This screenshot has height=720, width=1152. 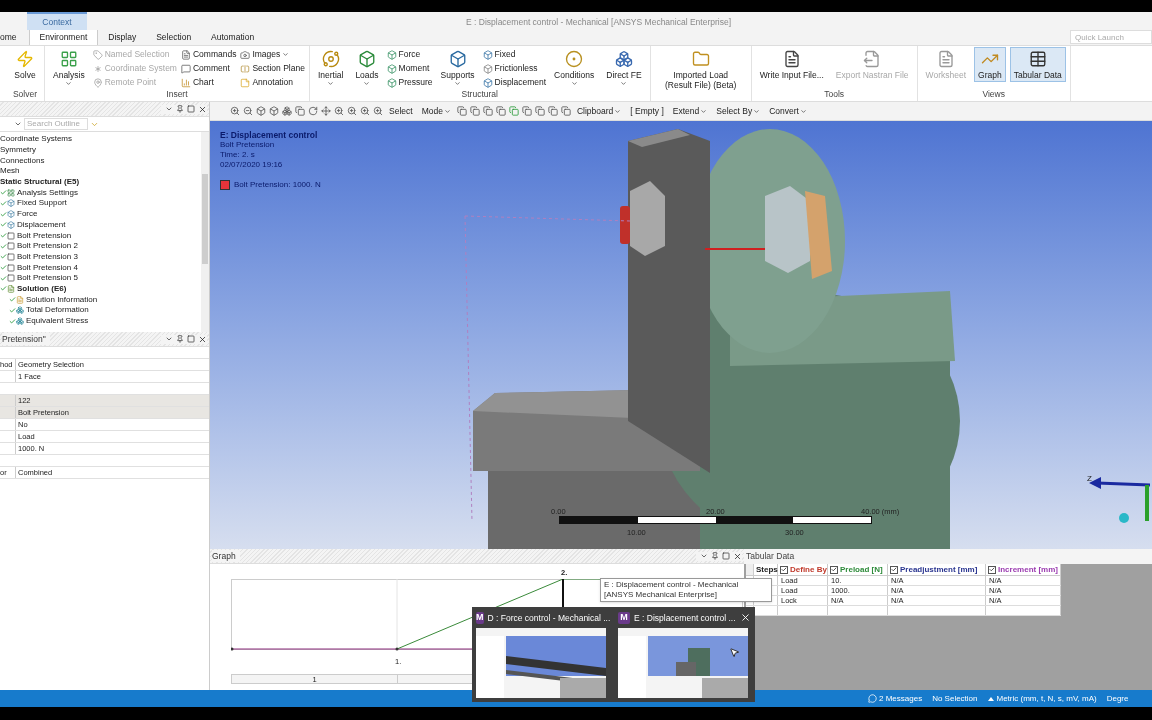 What do you see at coordinates (57, 321) in the screenshot?
I see `tree-item: Equivalent Stress` at bounding box center [57, 321].